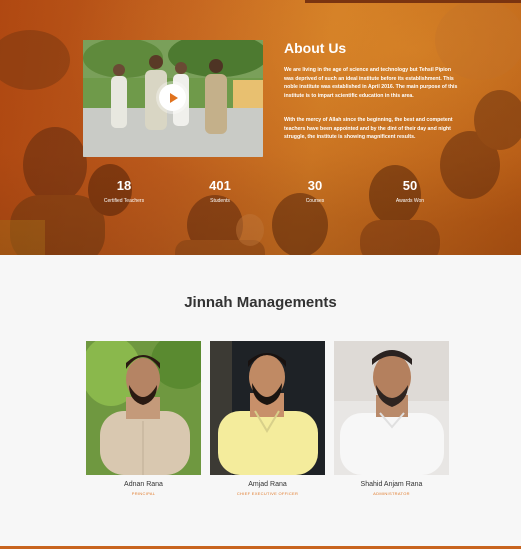 The height and width of the screenshot is (549, 521). I want to click on stat-label: Students, so click(220, 201).